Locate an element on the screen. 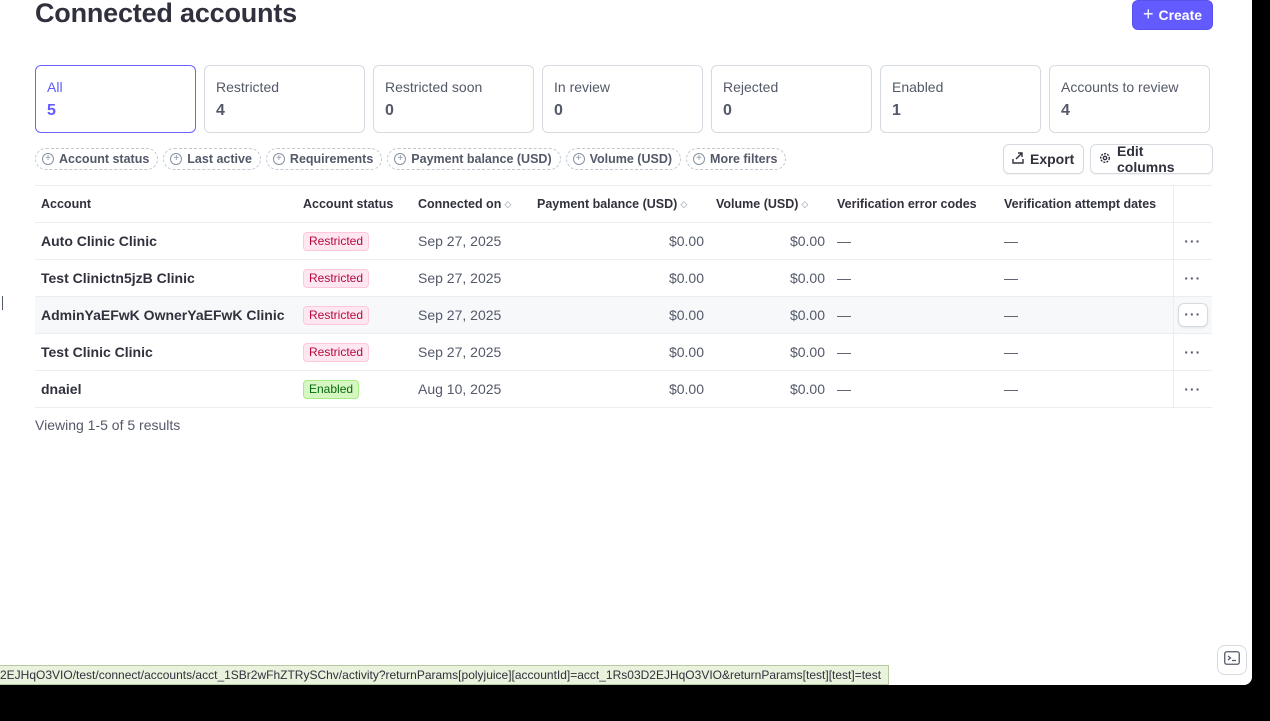 This screenshot has height=721, width=1270. status-card-count: 5 is located at coordinates (51, 110).